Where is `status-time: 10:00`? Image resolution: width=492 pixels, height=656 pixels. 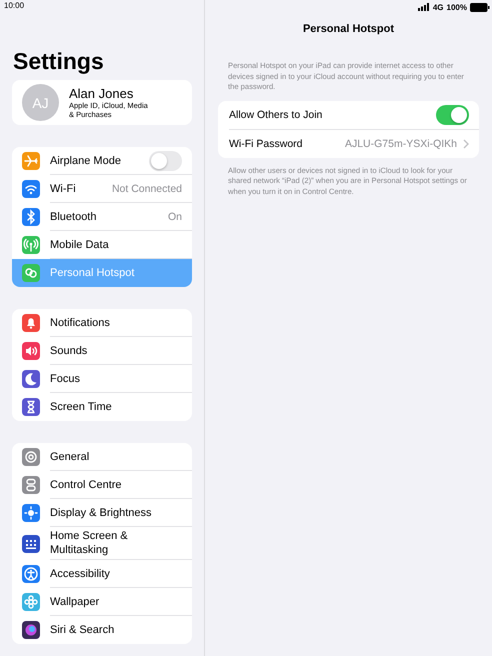
status-time: 10:00 is located at coordinates (15, 6).